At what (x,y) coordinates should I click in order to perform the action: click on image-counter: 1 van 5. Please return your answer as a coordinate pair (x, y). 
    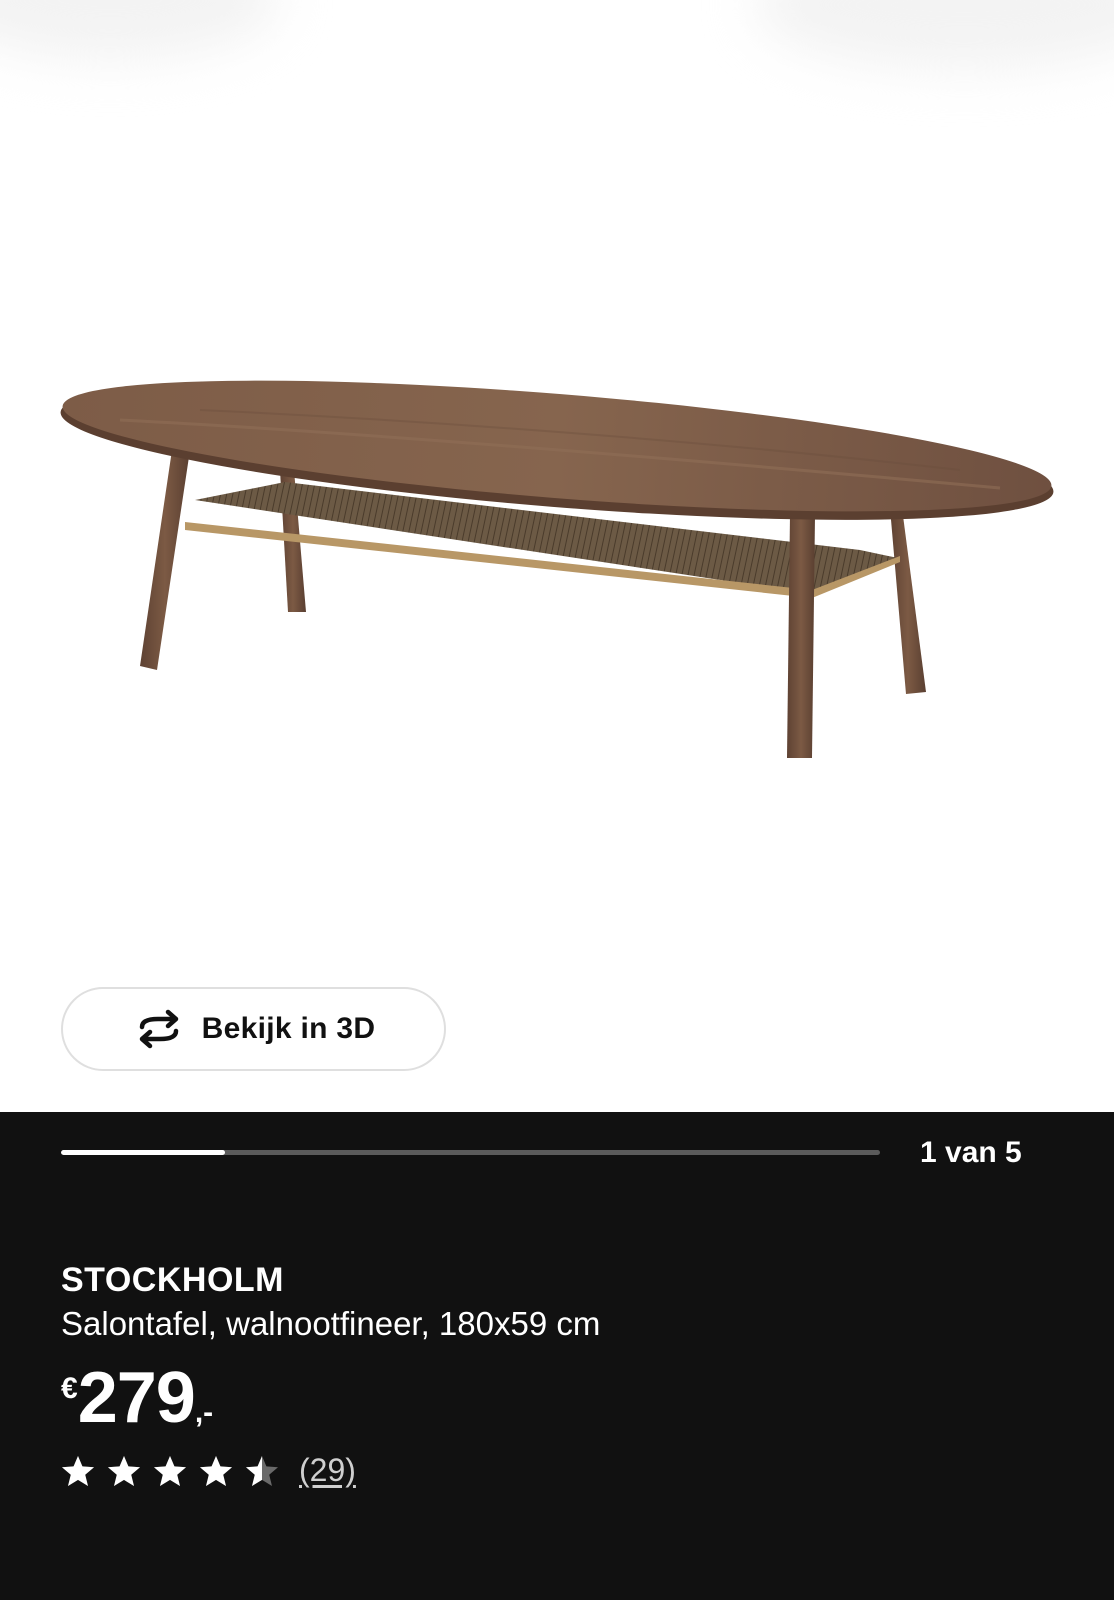
    Looking at the image, I should click on (971, 1152).